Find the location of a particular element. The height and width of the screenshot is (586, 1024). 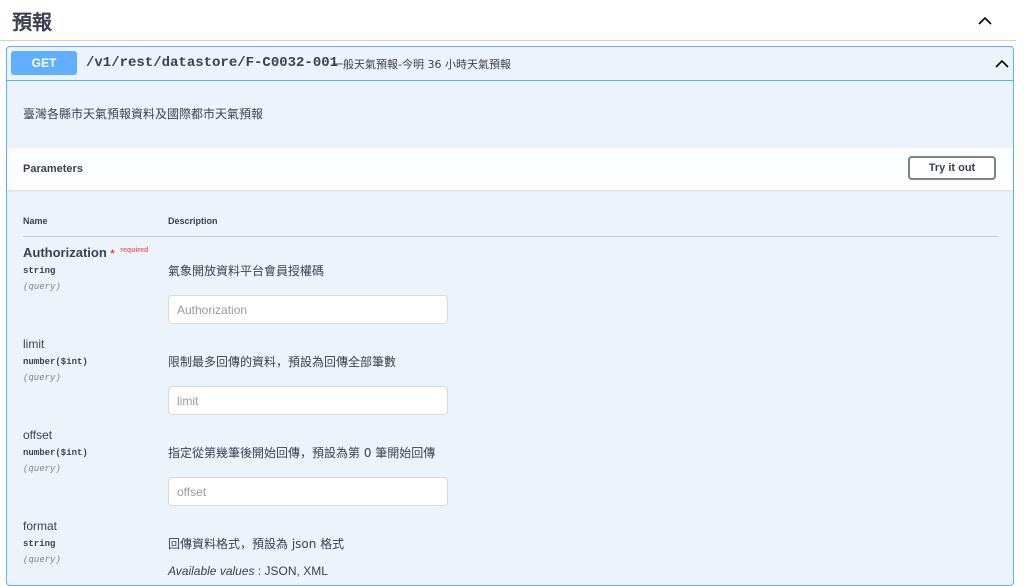

param-name-limit: limit is located at coordinates (34, 344).